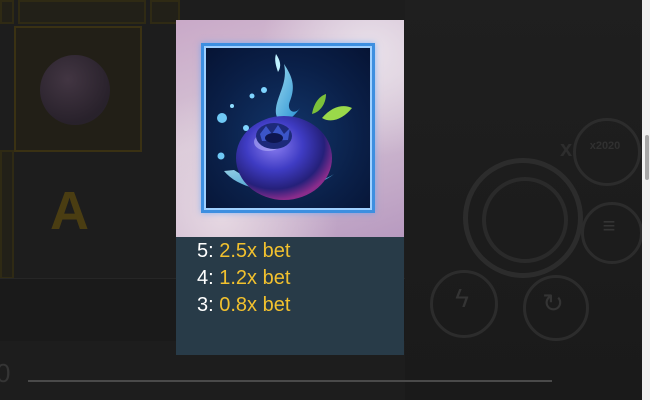 This screenshot has width=650, height=400. What do you see at coordinates (255, 251) in the screenshot?
I see `payout-multiplier: 2.5x bet` at bounding box center [255, 251].